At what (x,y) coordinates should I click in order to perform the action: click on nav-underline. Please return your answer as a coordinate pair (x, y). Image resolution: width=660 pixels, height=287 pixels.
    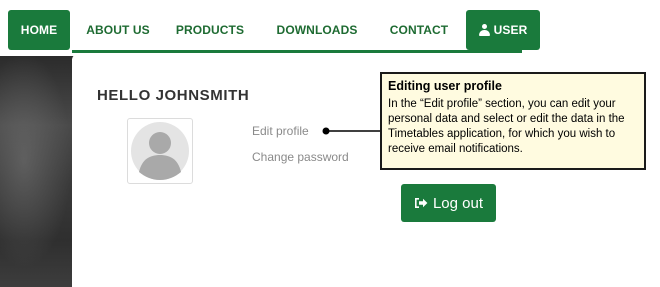
    Looking at the image, I should click on (297, 51).